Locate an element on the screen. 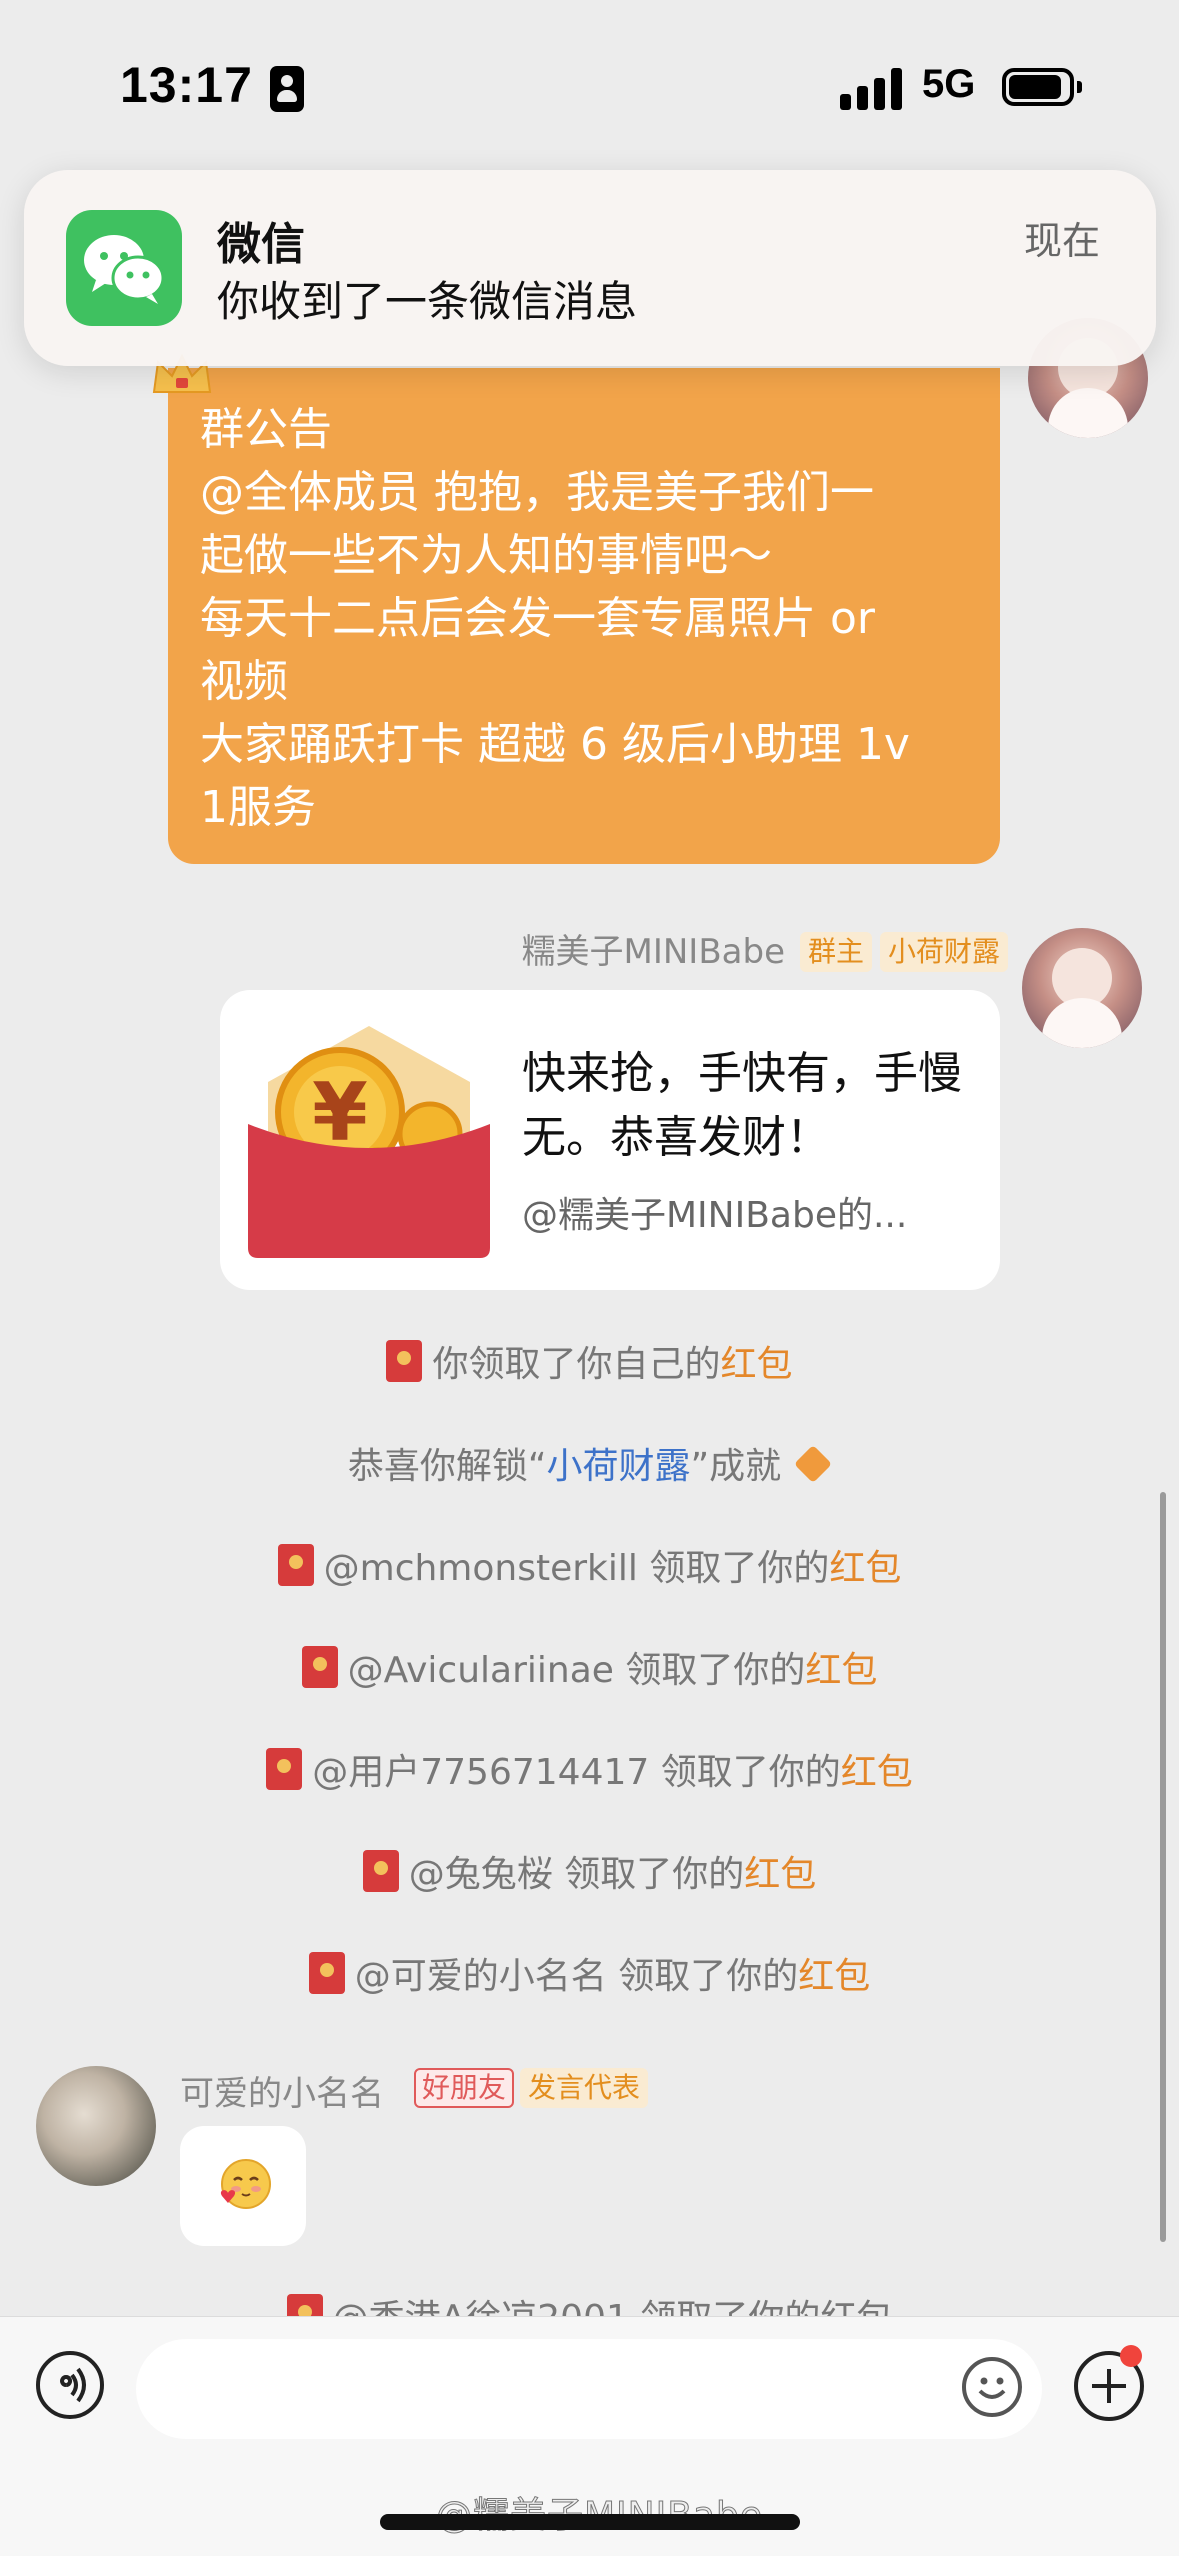 Image resolution: width=1179 pixels, height=2556 pixels. system-message: 你领取了你自己的红包 is located at coordinates (589, 1365).